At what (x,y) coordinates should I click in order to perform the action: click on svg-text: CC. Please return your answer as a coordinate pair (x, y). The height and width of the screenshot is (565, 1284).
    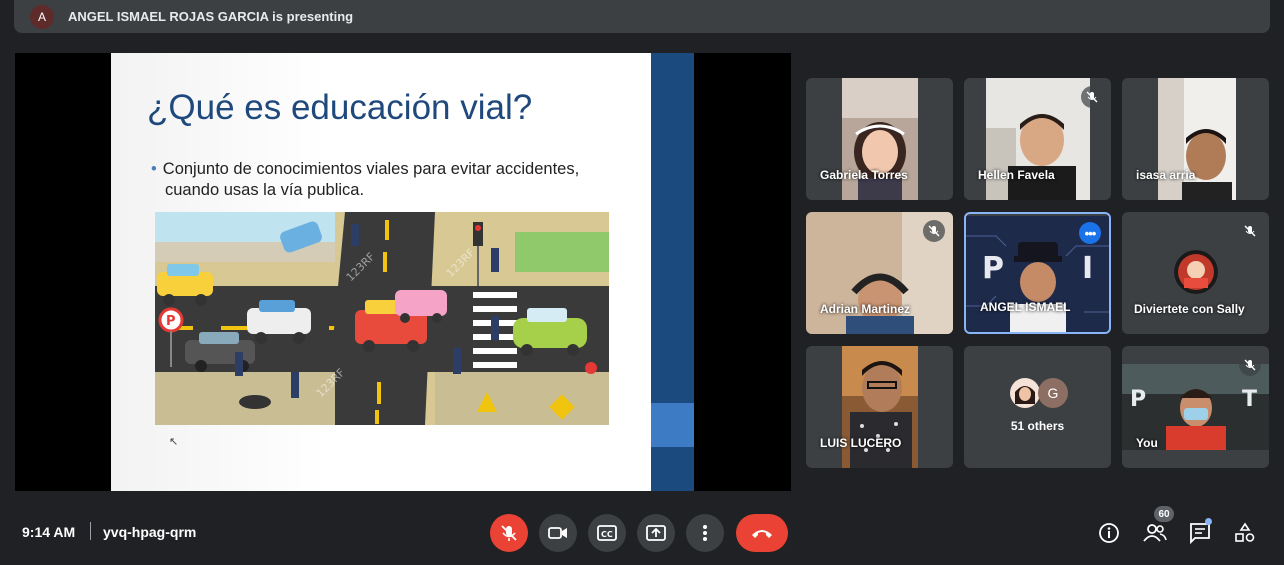
    Looking at the image, I should click on (607, 534).